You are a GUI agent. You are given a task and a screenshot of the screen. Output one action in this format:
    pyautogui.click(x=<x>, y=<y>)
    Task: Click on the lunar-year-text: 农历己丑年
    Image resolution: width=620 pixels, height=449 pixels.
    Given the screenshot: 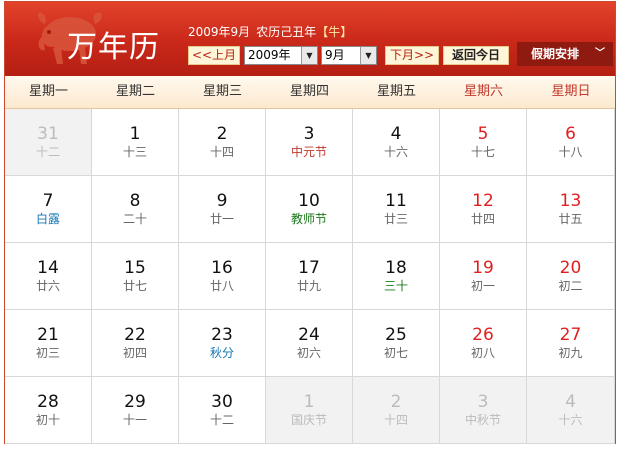 What is the action you would take?
    pyautogui.click(x=286, y=32)
    